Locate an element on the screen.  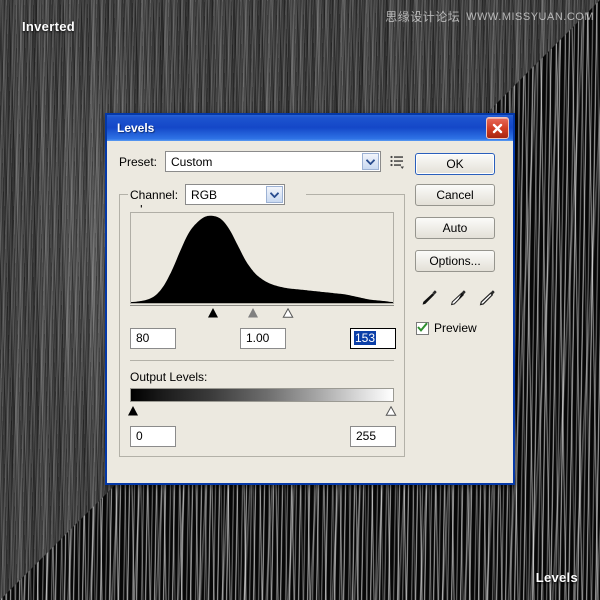
slider-track is located at coordinates (262, 305).